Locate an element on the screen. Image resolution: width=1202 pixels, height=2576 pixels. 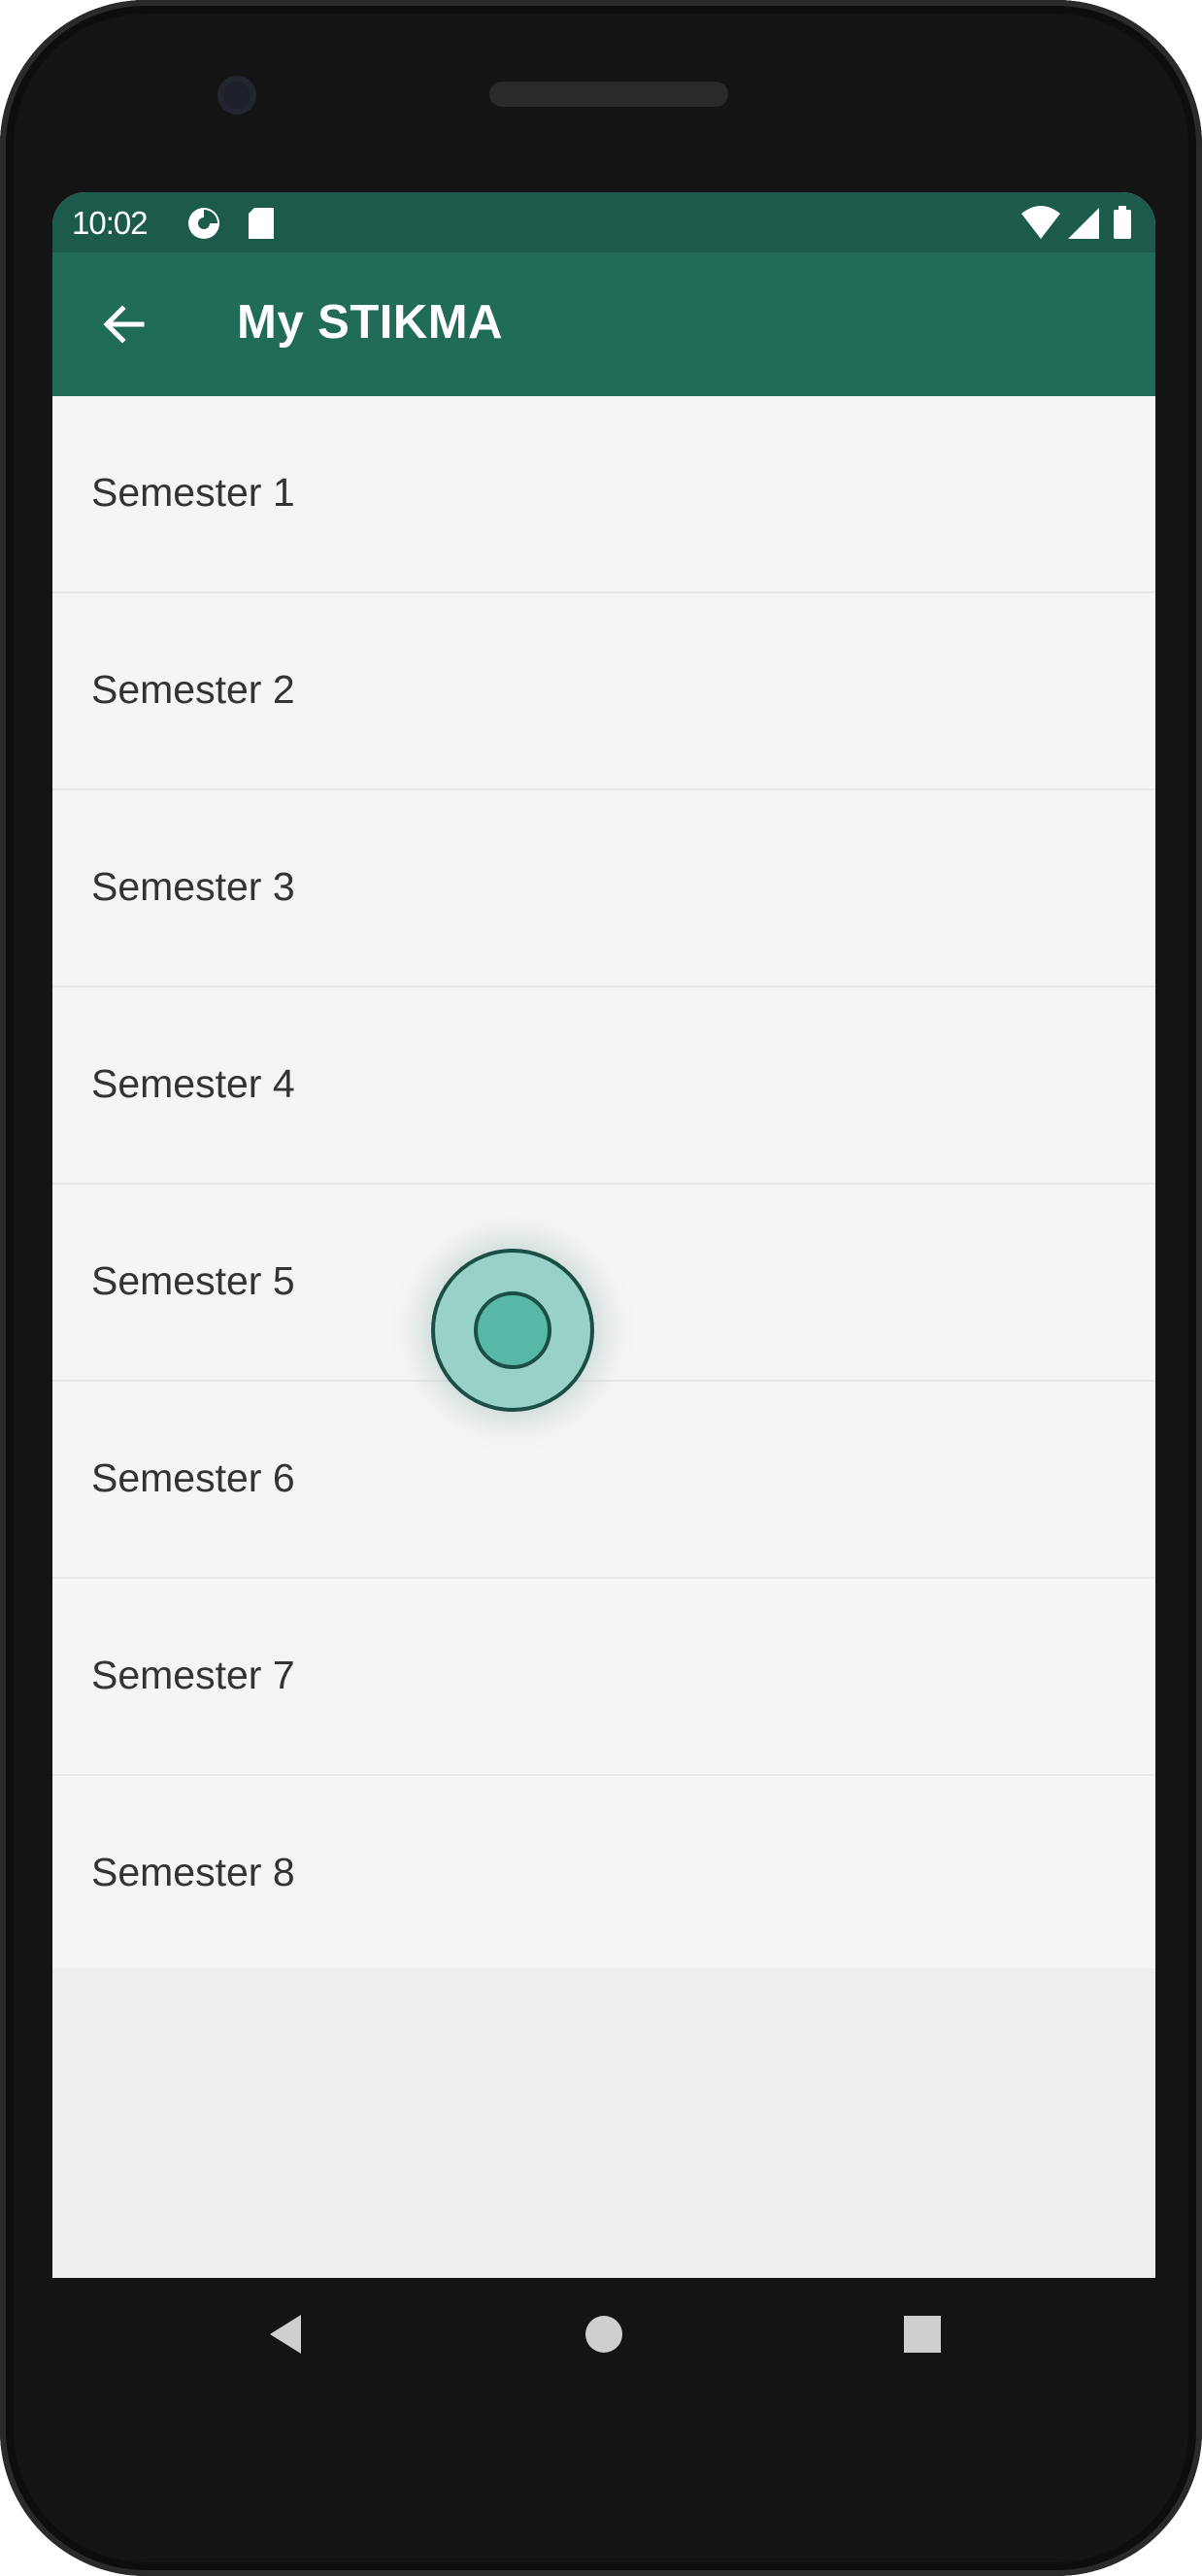
list-item-semester-4: Semester 4 is located at coordinates (603, 1086).